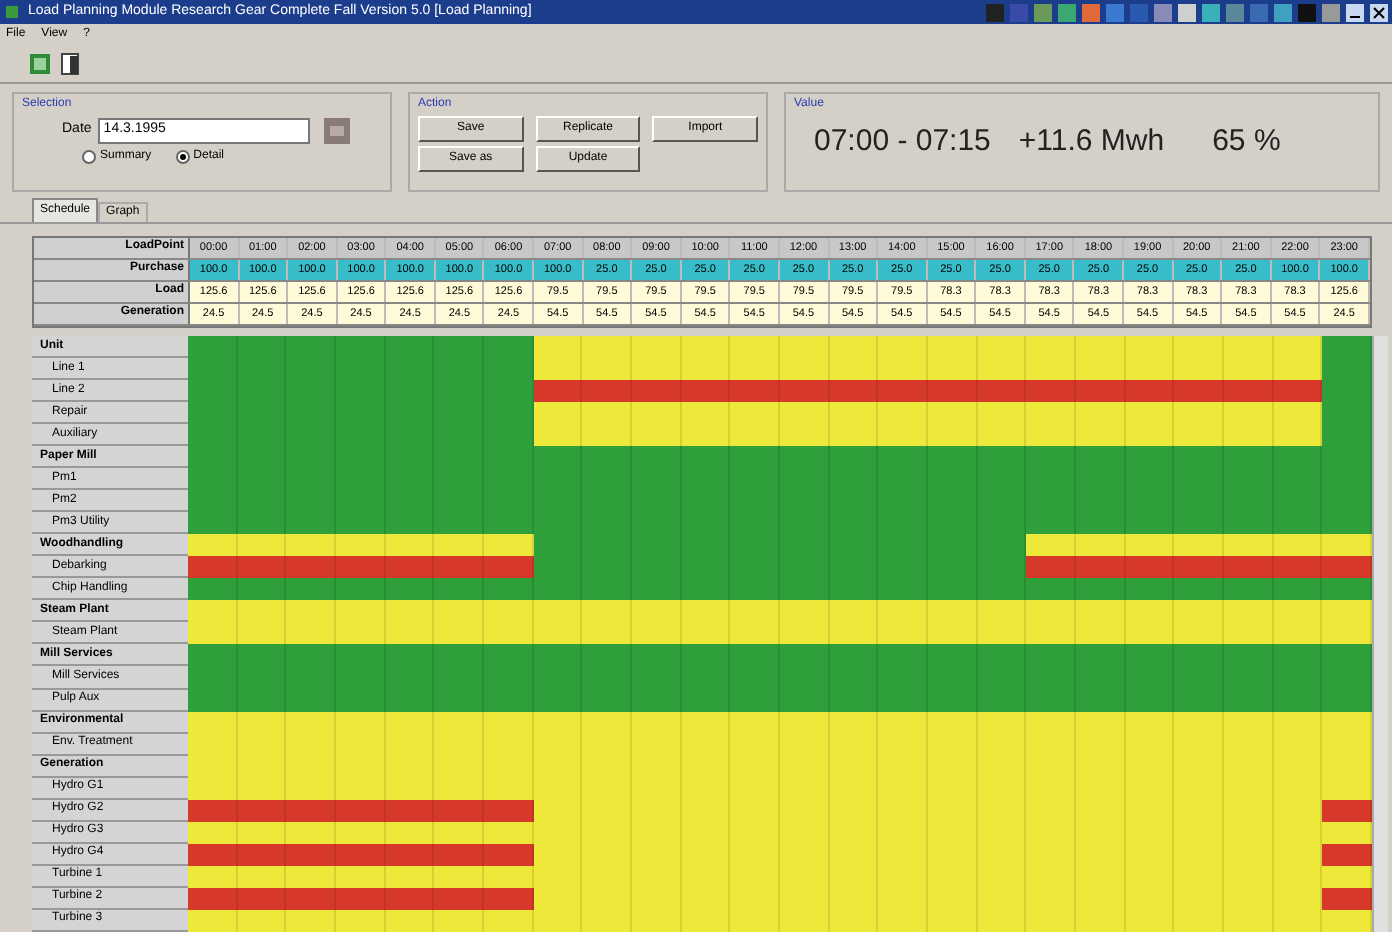 The width and height of the screenshot is (1392, 932). Describe the element at coordinates (1091, 142) in the screenshot. I see `energy-value: +11.6 Mwh` at that location.